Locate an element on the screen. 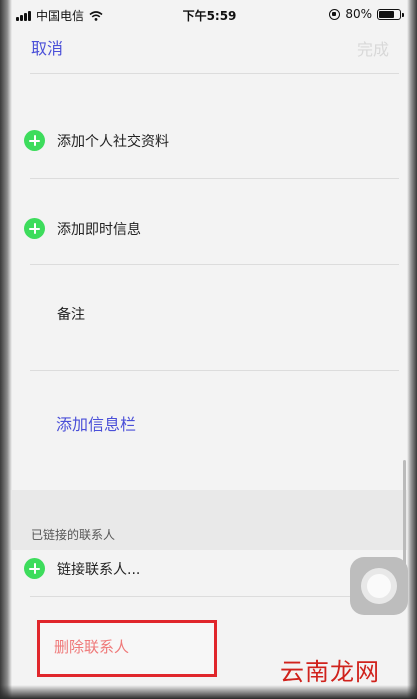 The width and height of the screenshot is (417, 699). status-bar: 中国电信 下午5:59 80% is located at coordinates (209, 14).